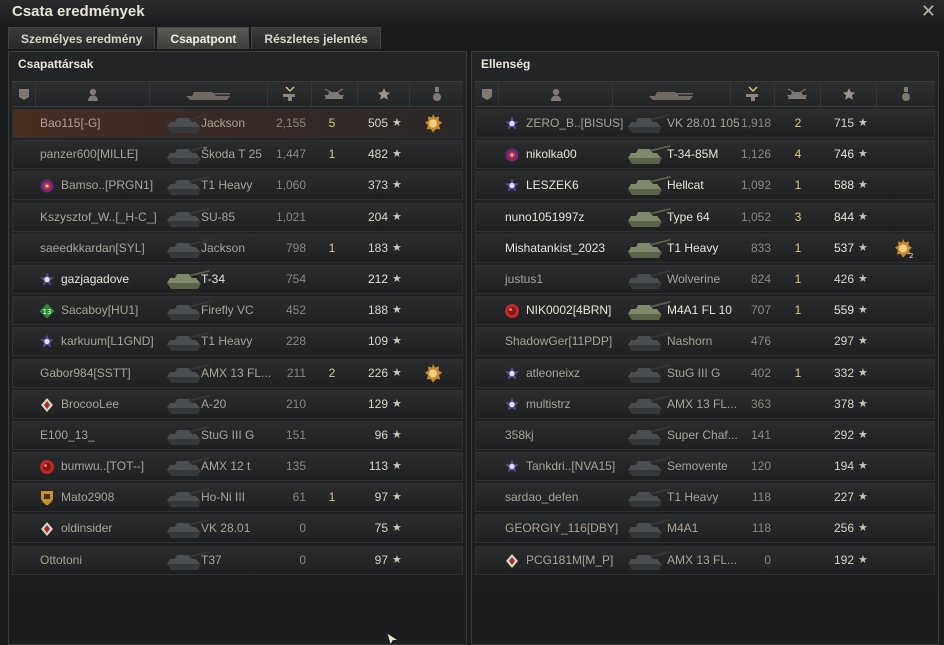  What do you see at coordinates (928, 11) in the screenshot?
I see `close-icon: ✕` at bounding box center [928, 11].